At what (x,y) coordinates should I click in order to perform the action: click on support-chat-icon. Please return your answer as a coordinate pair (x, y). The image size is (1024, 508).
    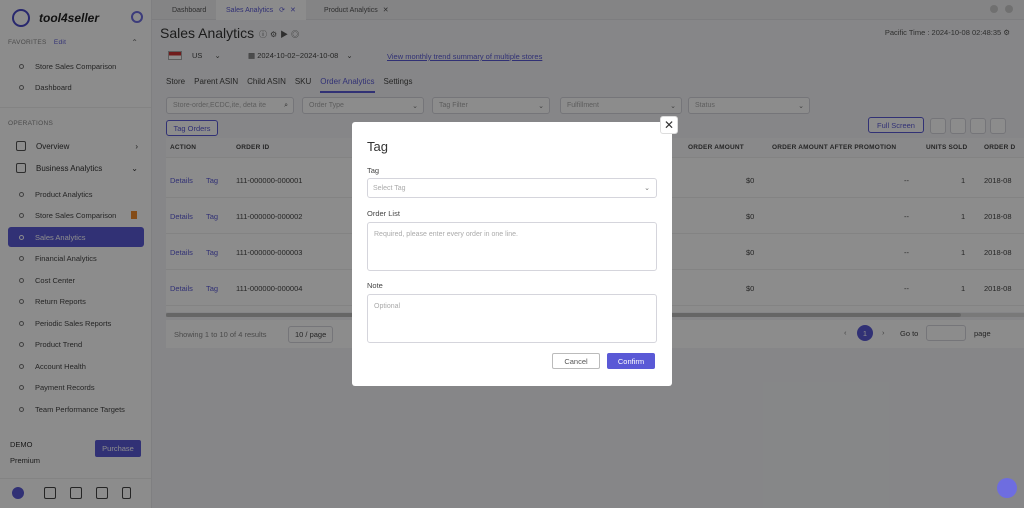
    Looking at the image, I should click on (1007, 488).